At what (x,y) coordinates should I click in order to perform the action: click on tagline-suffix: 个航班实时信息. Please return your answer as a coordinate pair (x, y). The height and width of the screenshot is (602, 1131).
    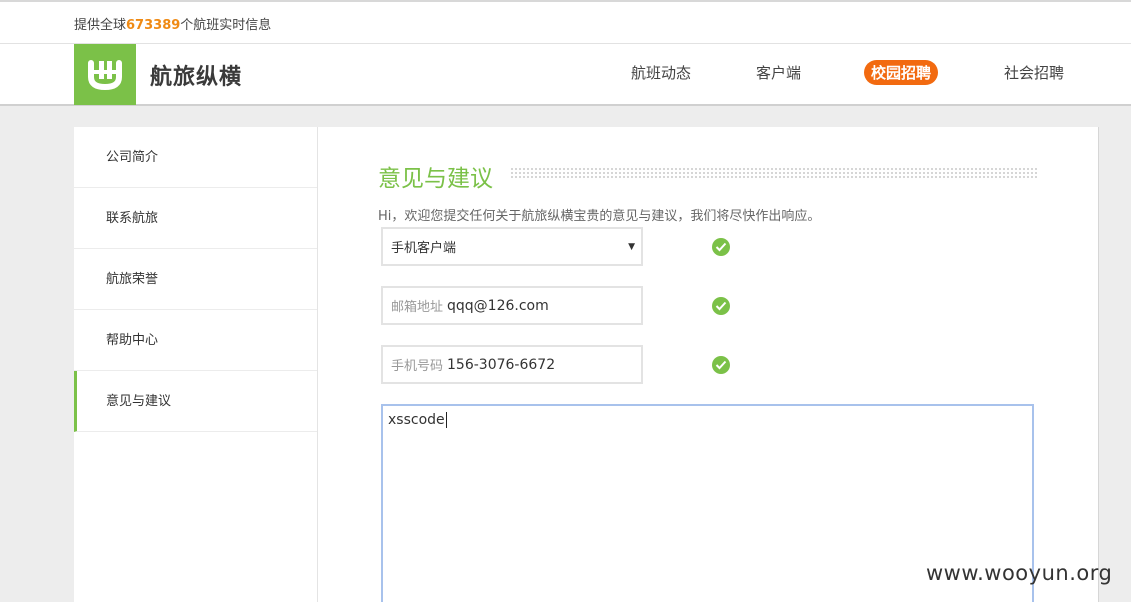
    Looking at the image, I should click on (226, 25).